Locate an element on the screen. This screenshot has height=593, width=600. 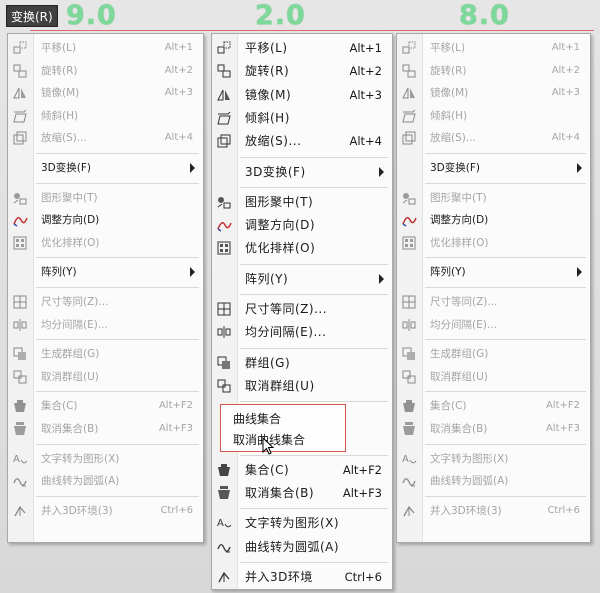
transform-menu-button: 变换(R) is located at coordinates (32, 16).